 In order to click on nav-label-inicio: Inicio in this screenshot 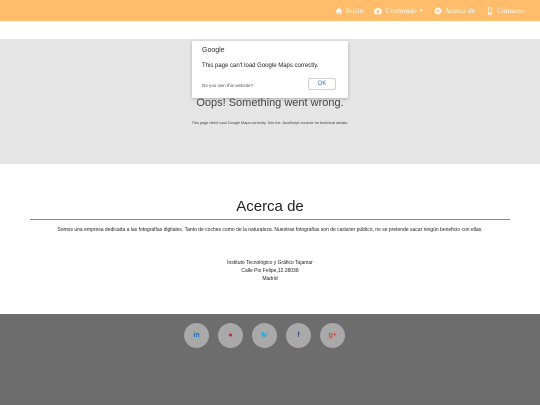, I will do `click(354, 10)`.